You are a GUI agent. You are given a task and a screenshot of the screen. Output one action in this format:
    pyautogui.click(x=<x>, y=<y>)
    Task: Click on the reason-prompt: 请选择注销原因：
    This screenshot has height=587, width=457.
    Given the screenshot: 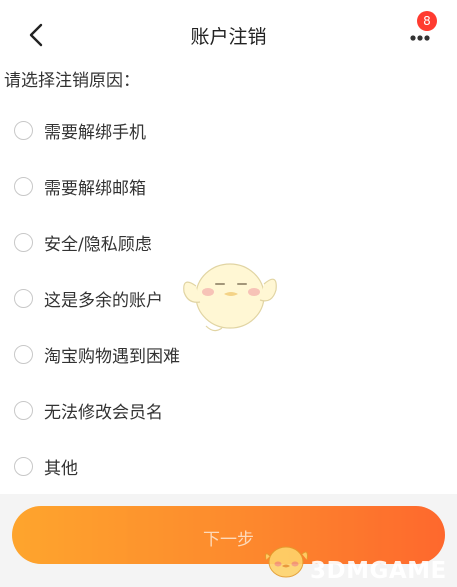 What is the action you would take?
    pyautogui.click(x=72, y=81)
    